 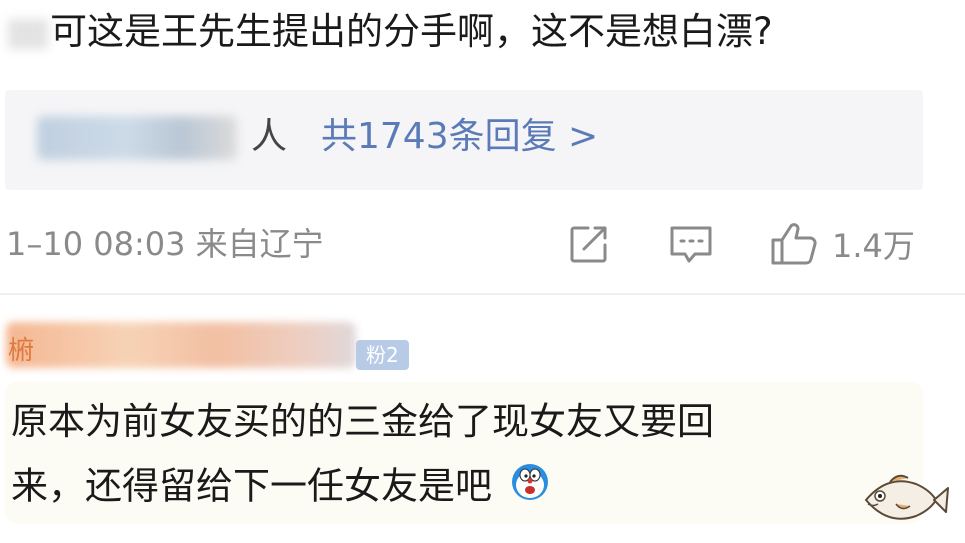 What do you see at coordinates (482, 294) in the screenshot?
I see `divider` at bounding box center [482, 294].